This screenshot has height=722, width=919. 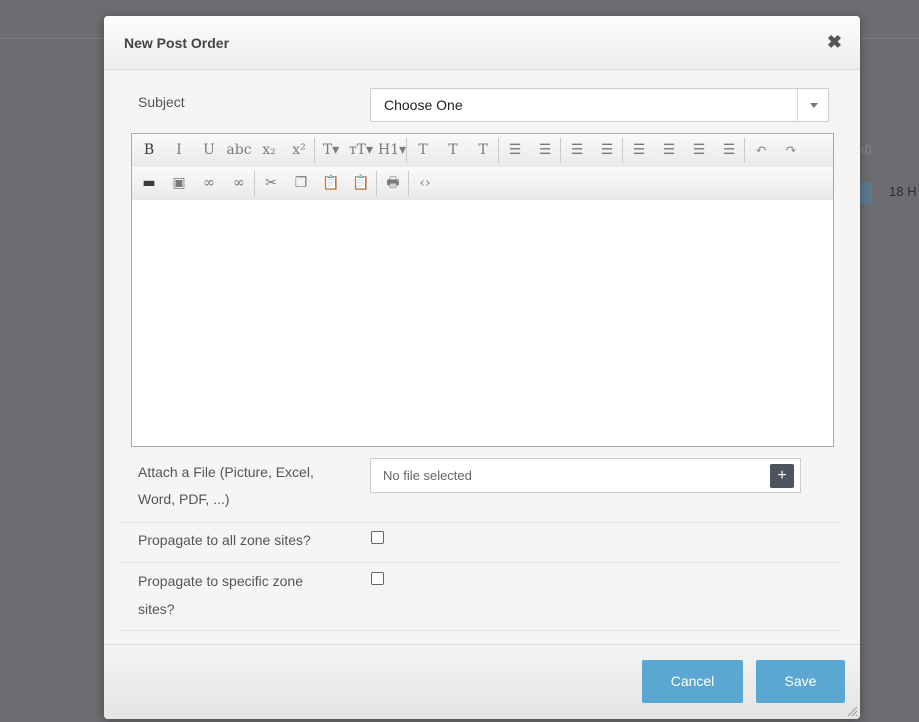 What do you see at coordinates (423, 105) in the screenshot?
I see `subject-select-value: Choose One` at bounding box center [423, 105].